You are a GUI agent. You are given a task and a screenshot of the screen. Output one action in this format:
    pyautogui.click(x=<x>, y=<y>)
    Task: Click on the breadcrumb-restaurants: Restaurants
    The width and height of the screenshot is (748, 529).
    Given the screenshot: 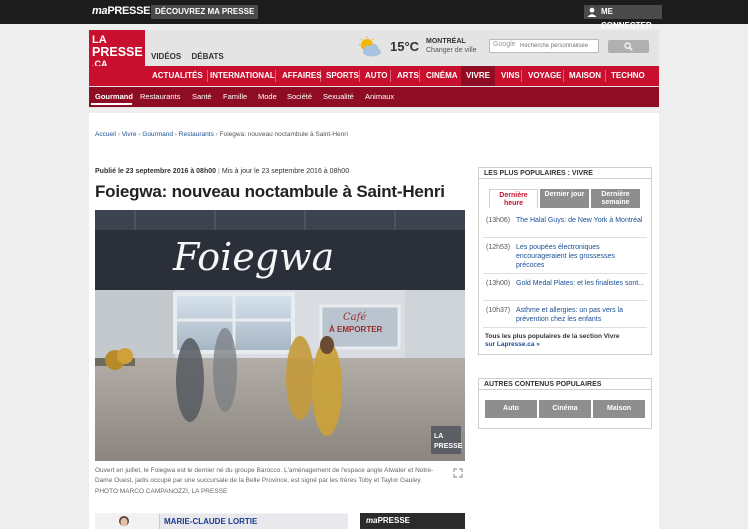 What is the action you would take?
    pyautogui.click(x=196, y=134)
    